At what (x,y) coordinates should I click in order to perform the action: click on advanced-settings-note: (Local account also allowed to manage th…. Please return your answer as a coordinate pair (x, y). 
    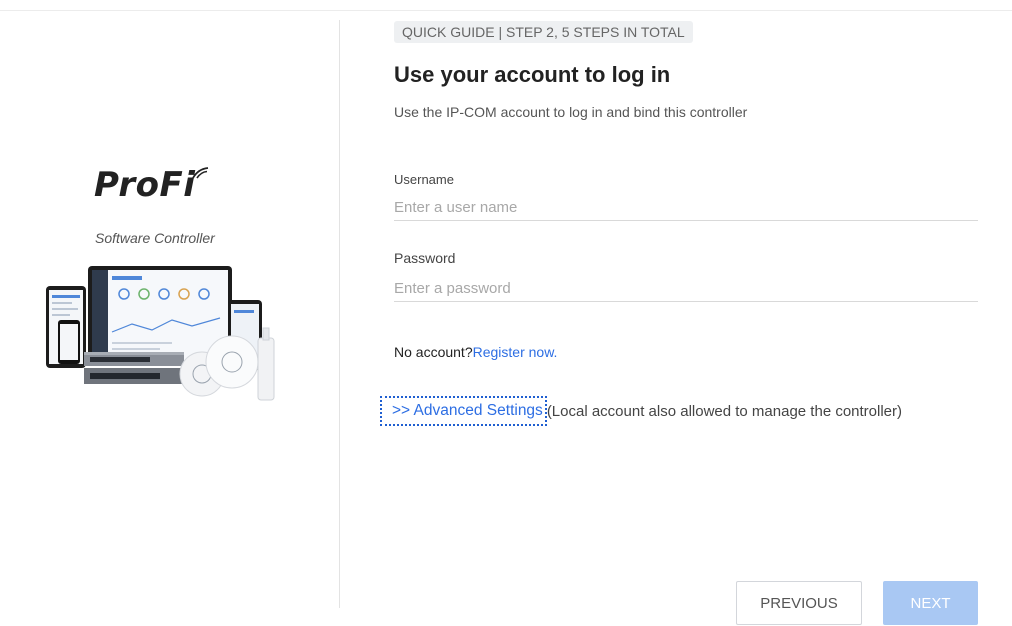
    Looking at the image, I should click on (724, 411).